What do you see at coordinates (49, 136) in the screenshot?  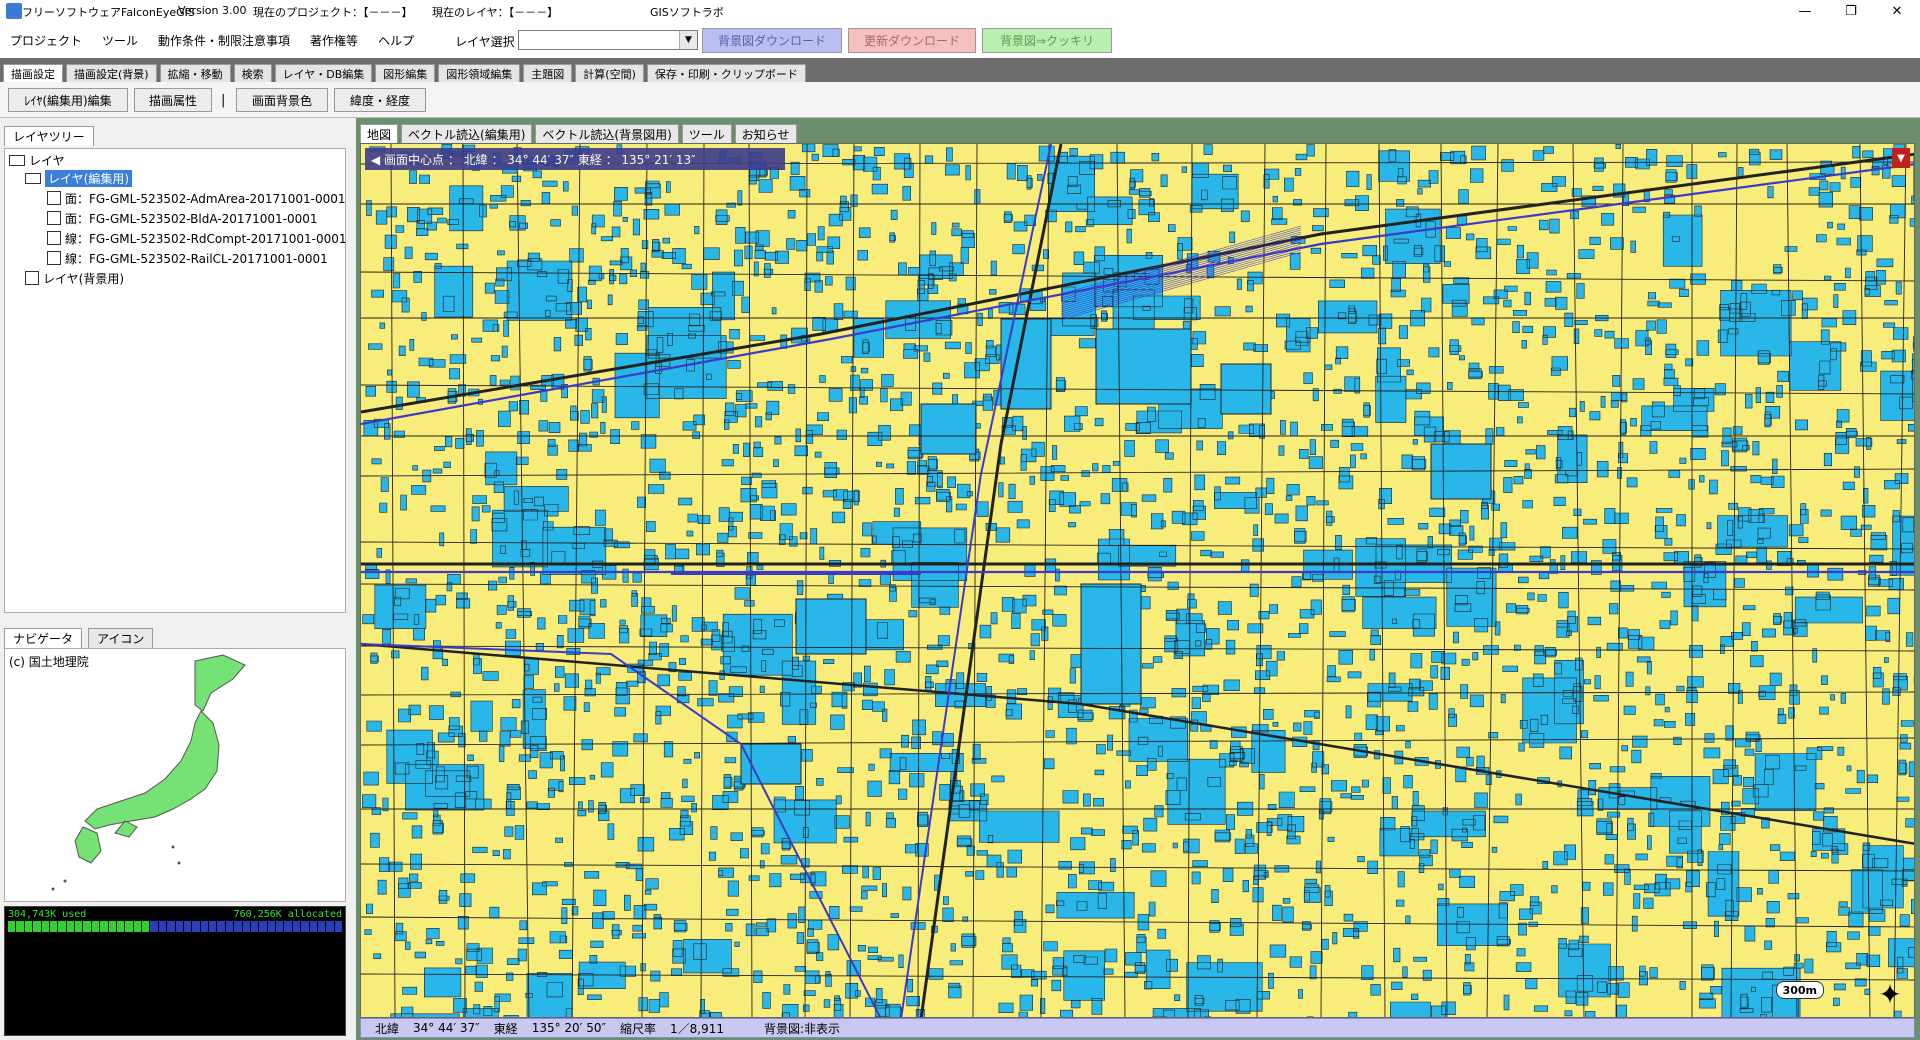 I see `tab-layer-tree: レイヤツリー` at bounding box center [49, 136].